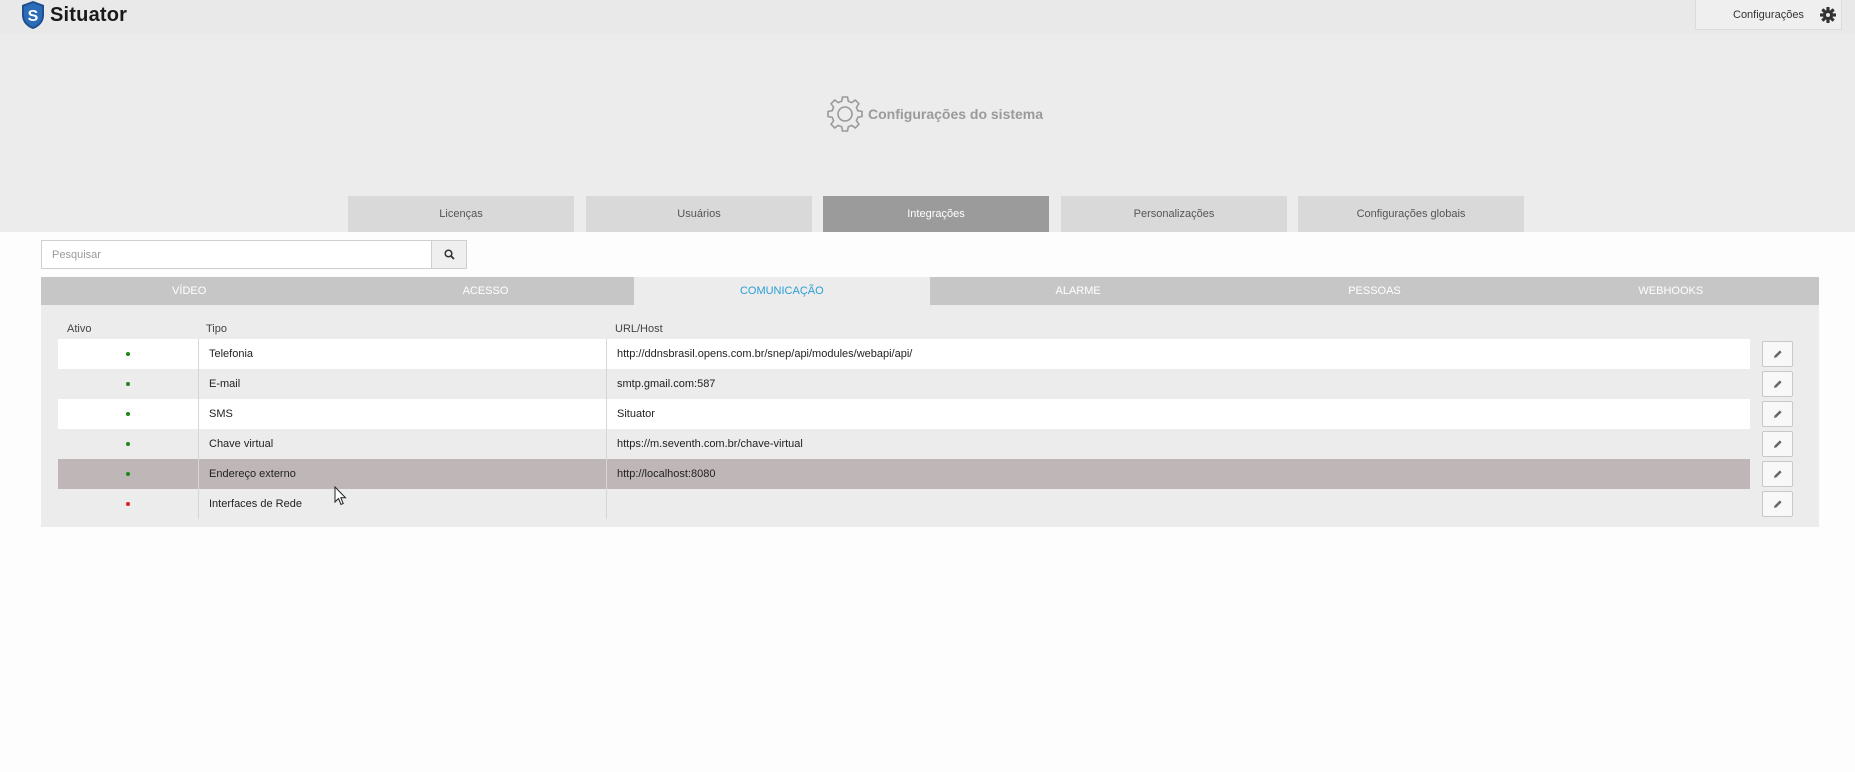  I want to click on search-icon, so click(449, 254).